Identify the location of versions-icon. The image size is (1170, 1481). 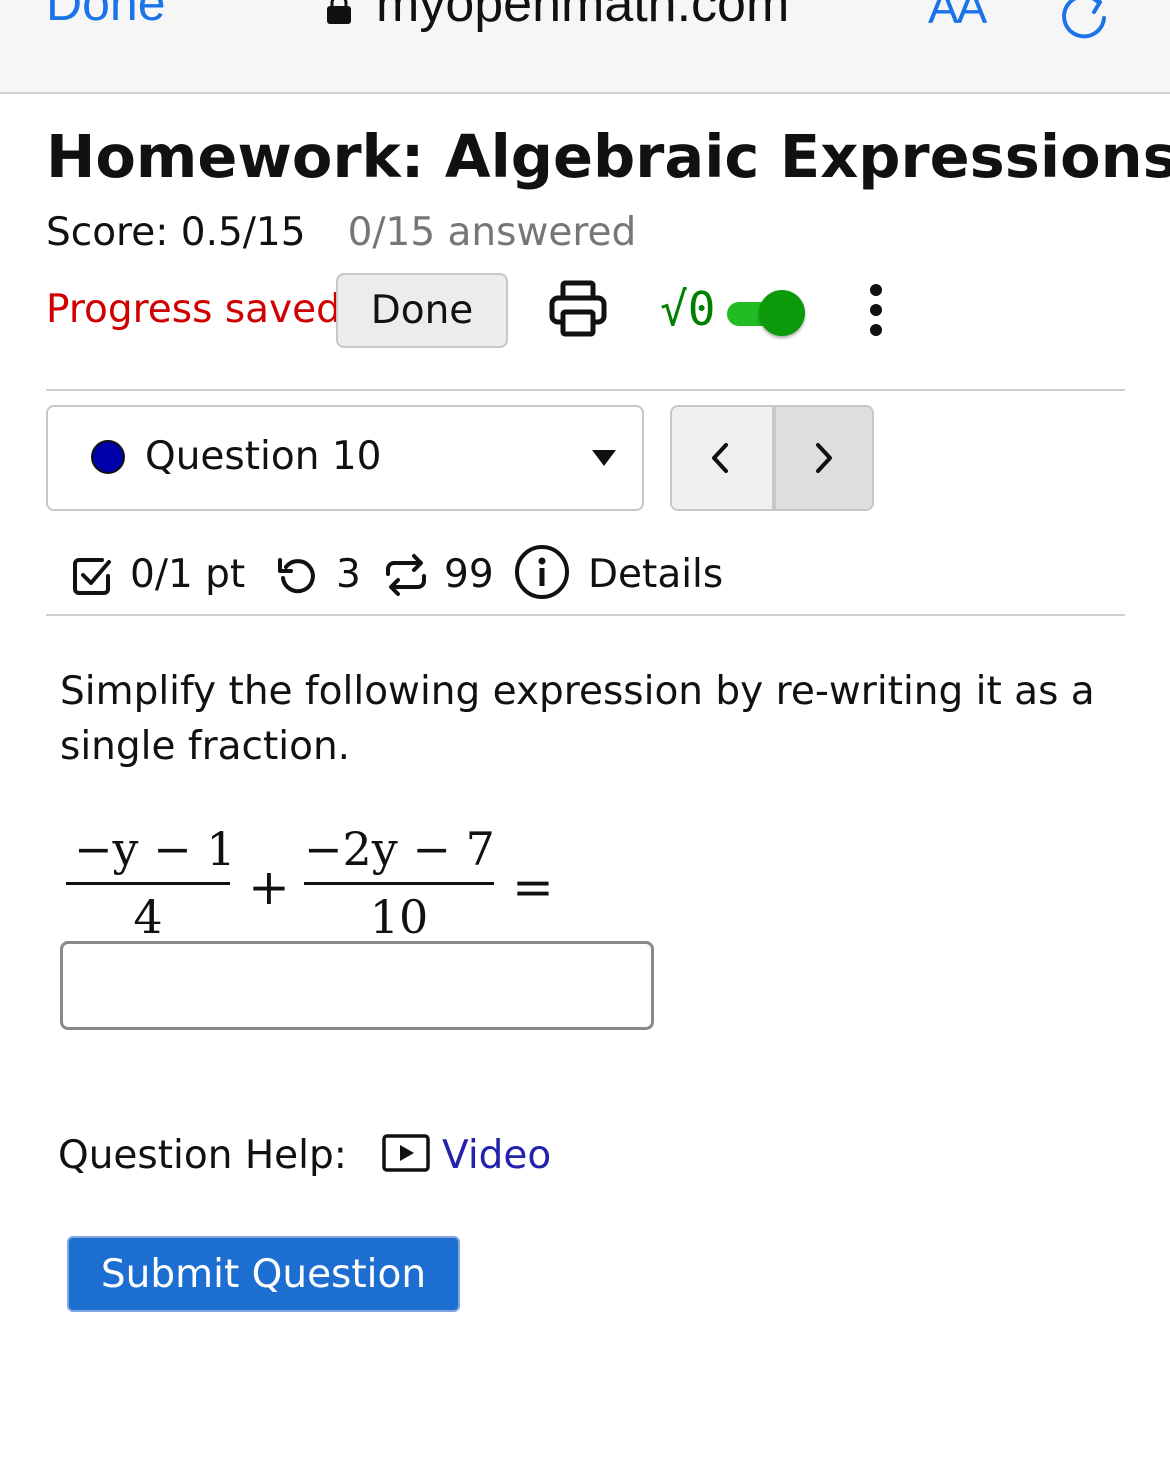
(406, 575).